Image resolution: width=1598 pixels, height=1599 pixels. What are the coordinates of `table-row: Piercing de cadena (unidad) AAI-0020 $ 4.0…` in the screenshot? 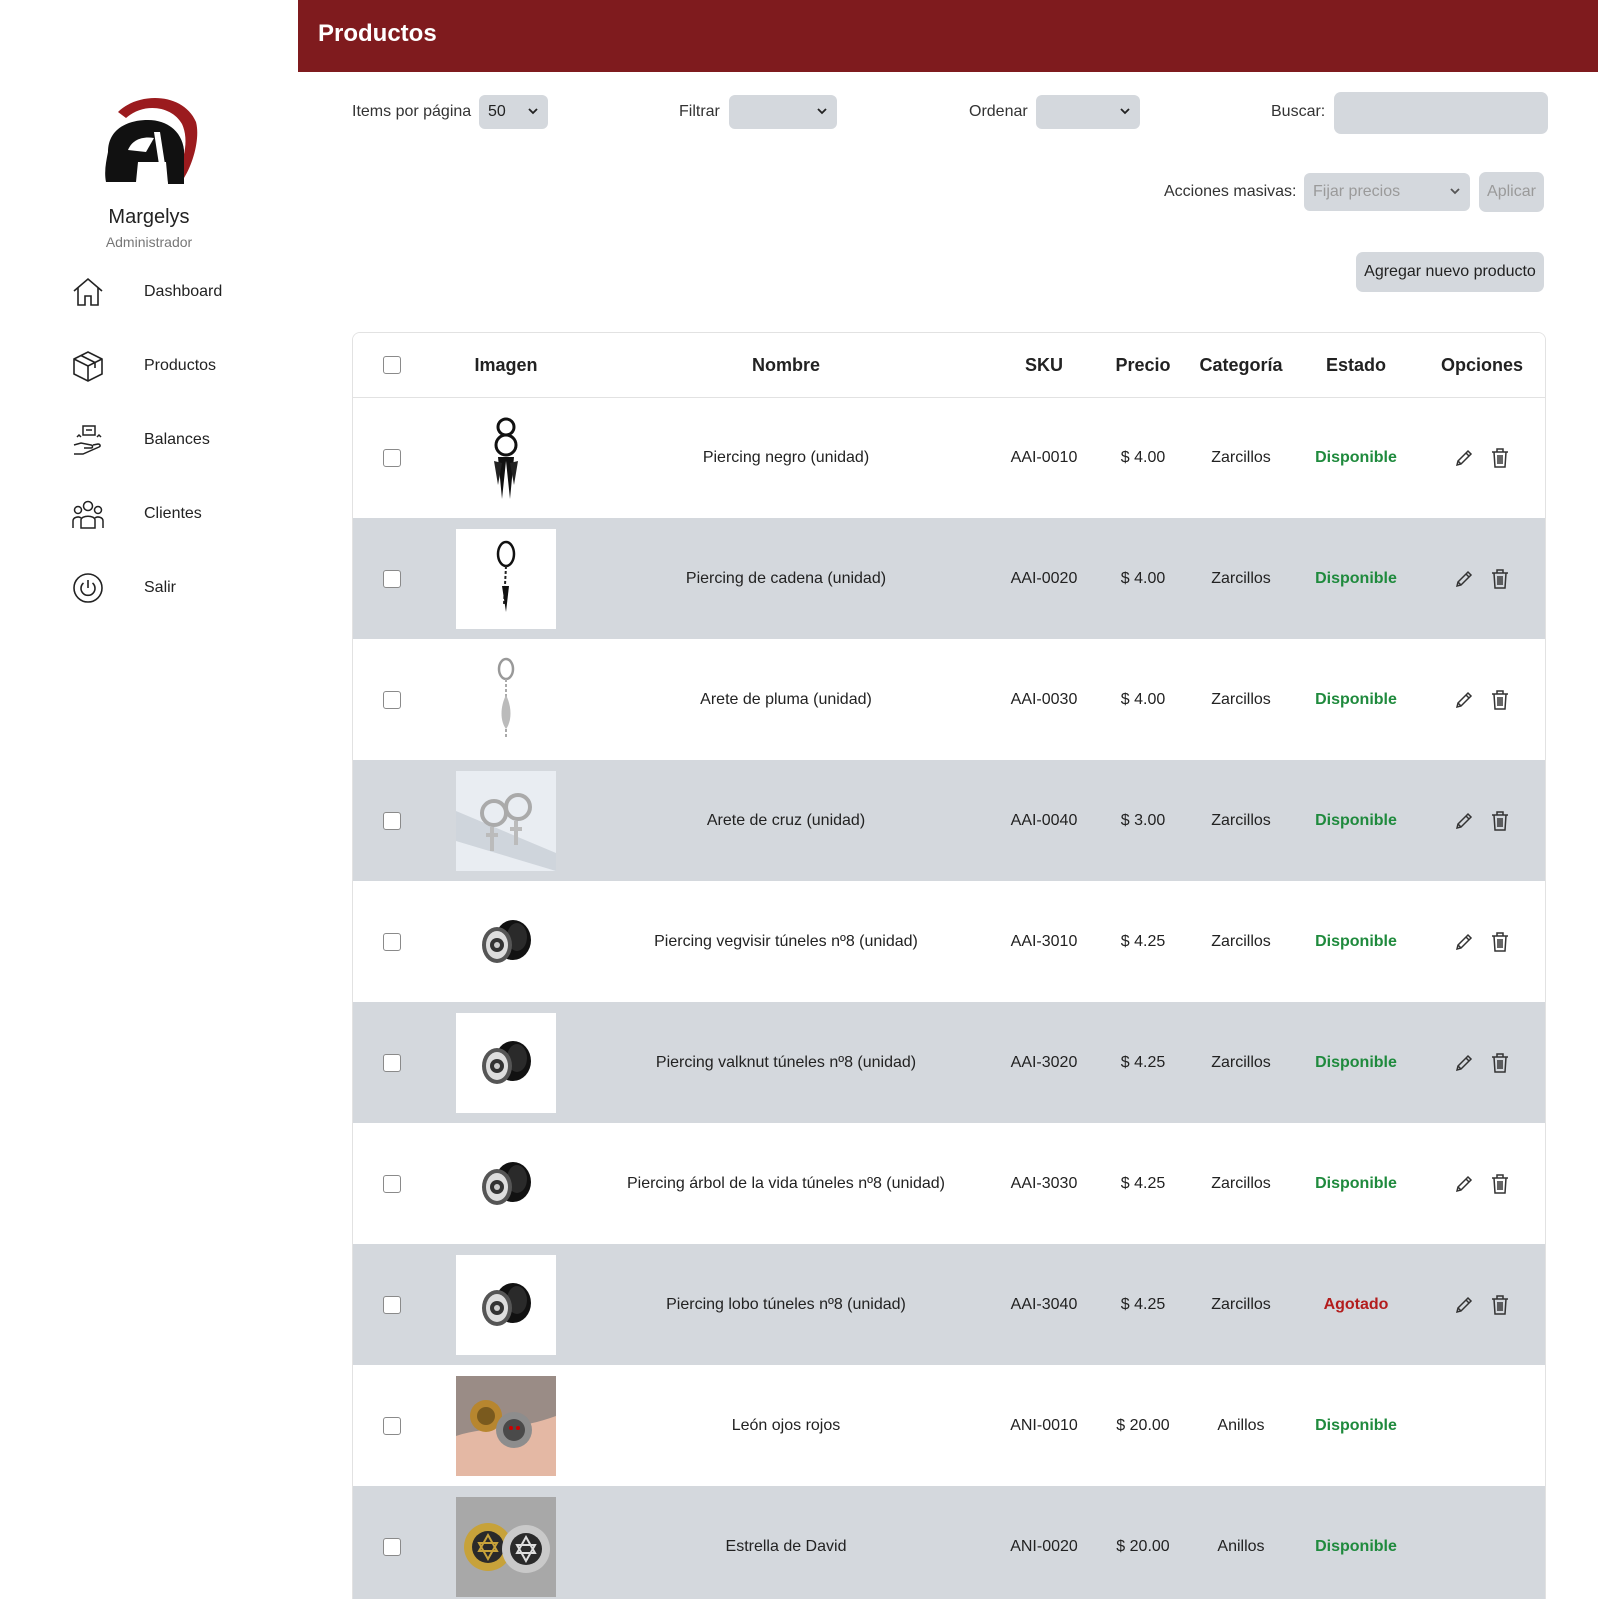 It's located at (949, 578).